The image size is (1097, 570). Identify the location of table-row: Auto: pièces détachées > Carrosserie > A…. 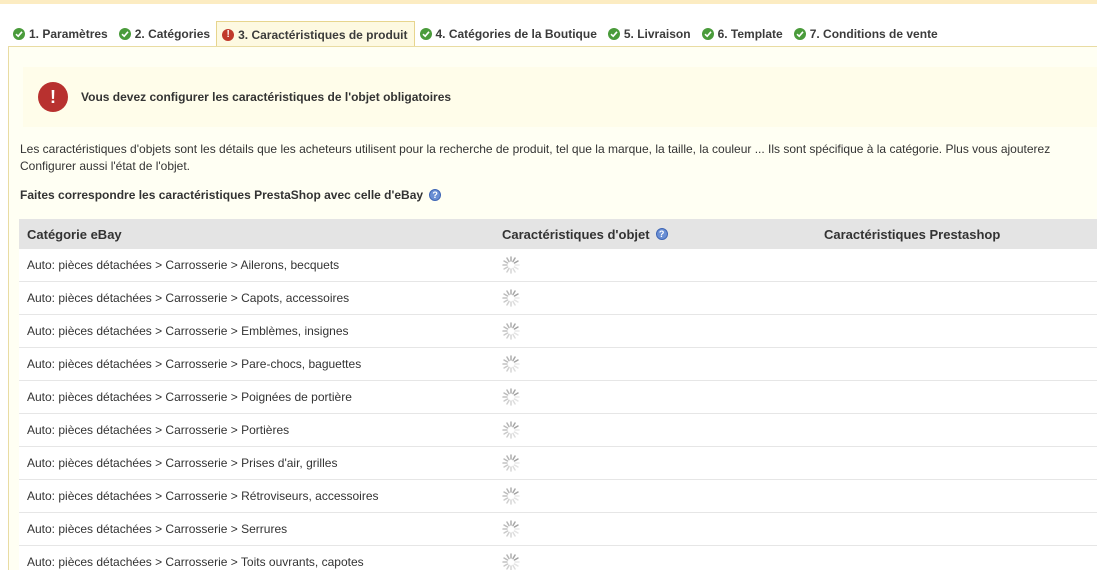
(558, 265).